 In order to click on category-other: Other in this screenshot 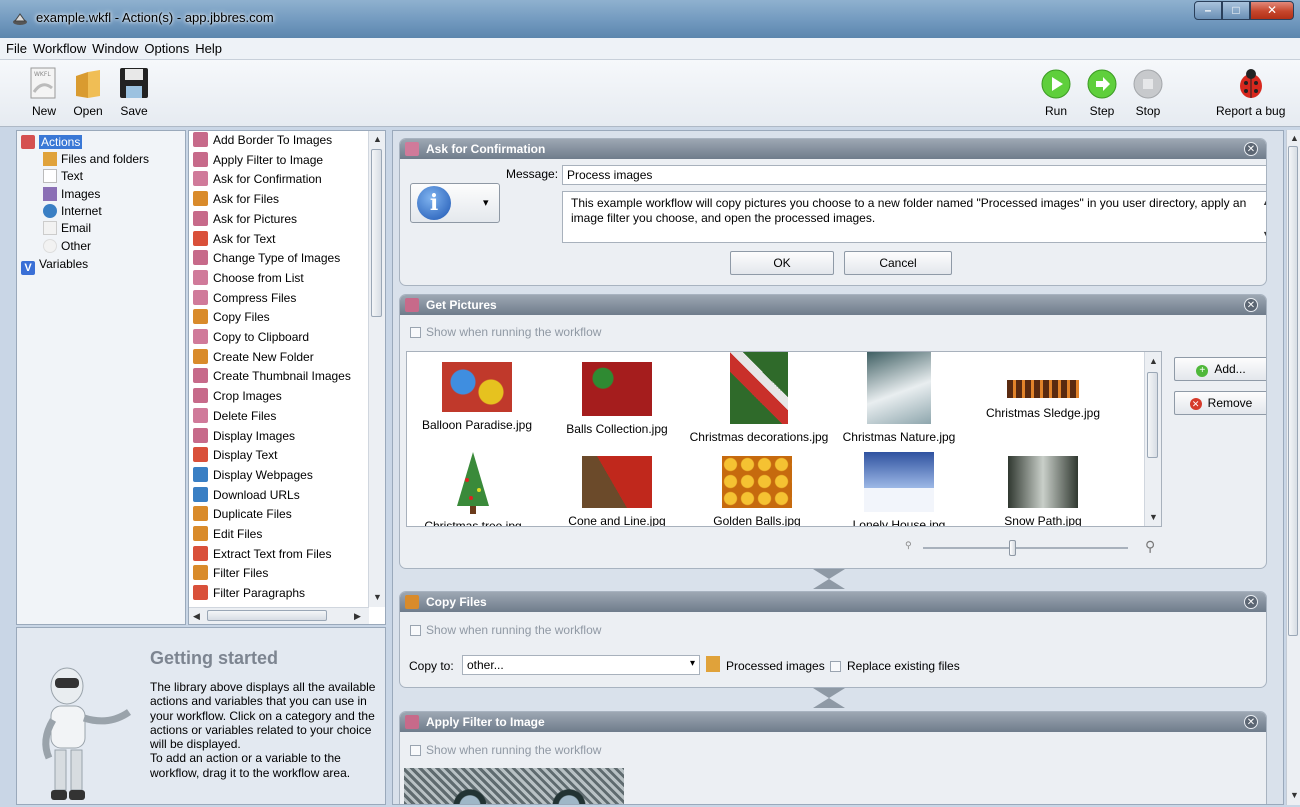, I will do `click(67, 246)`.